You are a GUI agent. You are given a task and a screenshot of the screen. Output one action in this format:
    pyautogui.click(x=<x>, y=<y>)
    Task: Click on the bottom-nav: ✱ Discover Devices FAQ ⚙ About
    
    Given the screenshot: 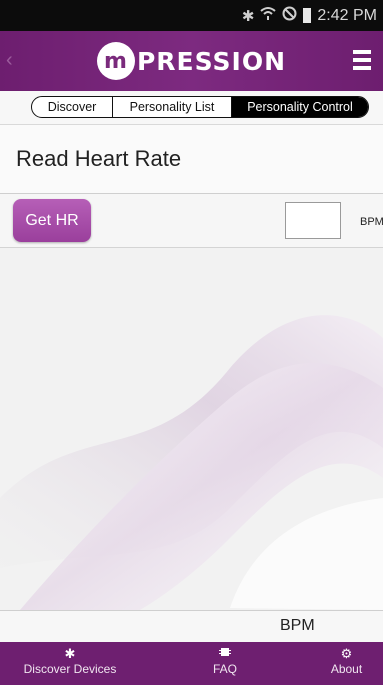 What is the action you would take?
    pyautogui.click(x=191, y=663)
    